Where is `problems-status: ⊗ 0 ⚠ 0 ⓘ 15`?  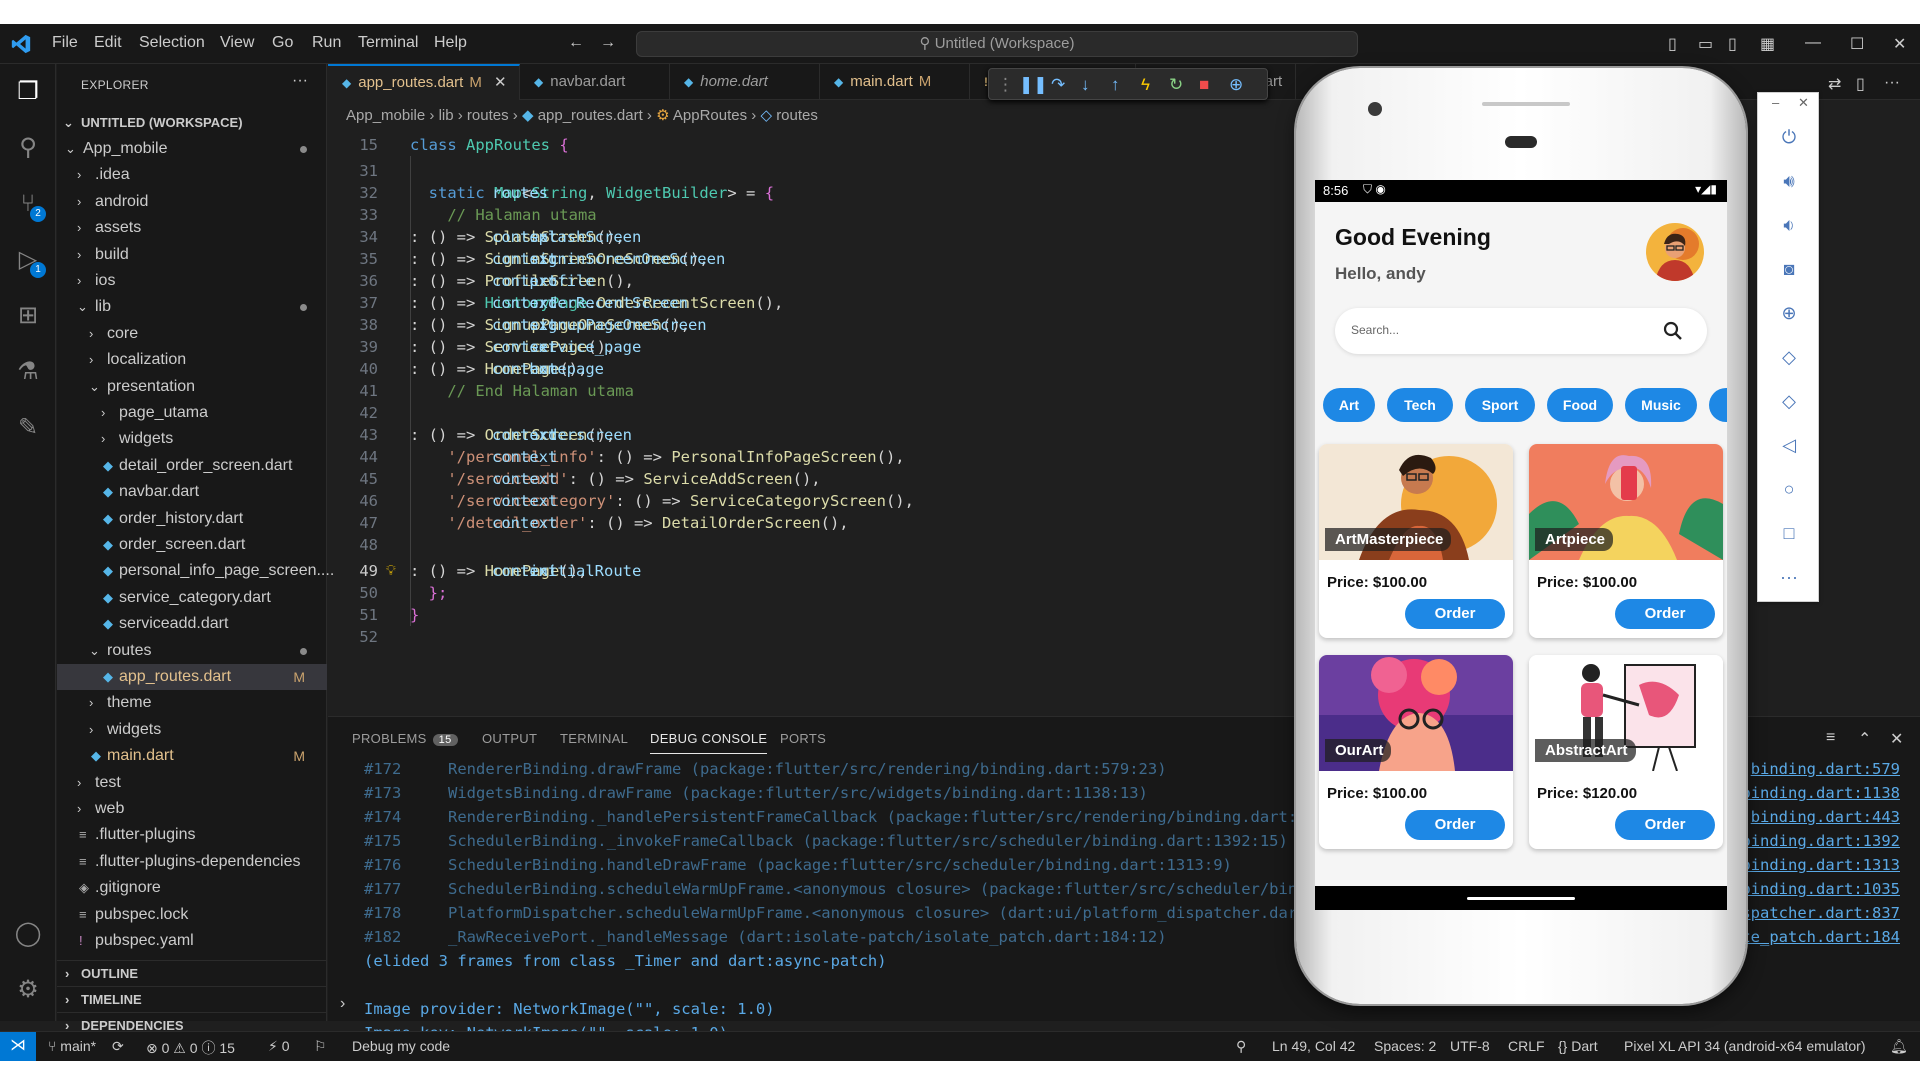 problems-status: ⊗ 0 ⚠ 0 ⓘ 15 is located at coordinates (190, 1048).